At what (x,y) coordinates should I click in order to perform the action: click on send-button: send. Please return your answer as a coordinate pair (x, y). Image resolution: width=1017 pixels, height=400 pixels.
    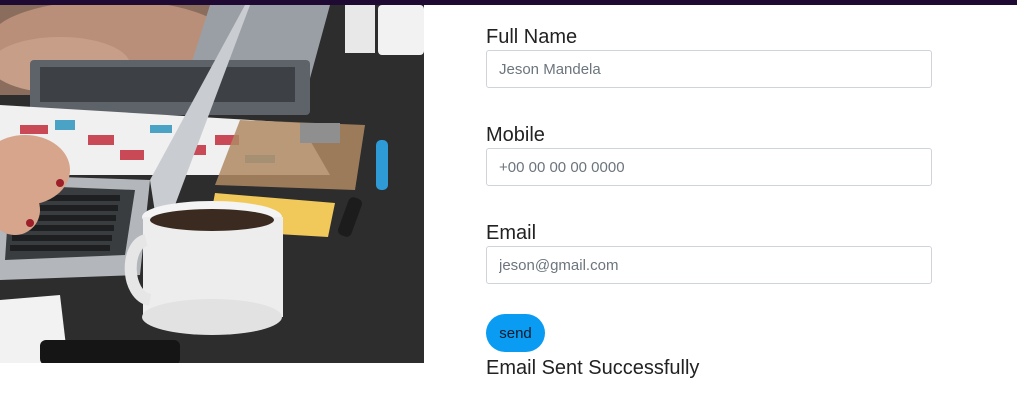
    Looking at the image, I should click on (515, 333).